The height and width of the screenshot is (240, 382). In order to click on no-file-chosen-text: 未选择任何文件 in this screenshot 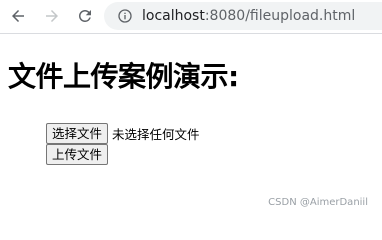, I will do `click(156, 134)`.